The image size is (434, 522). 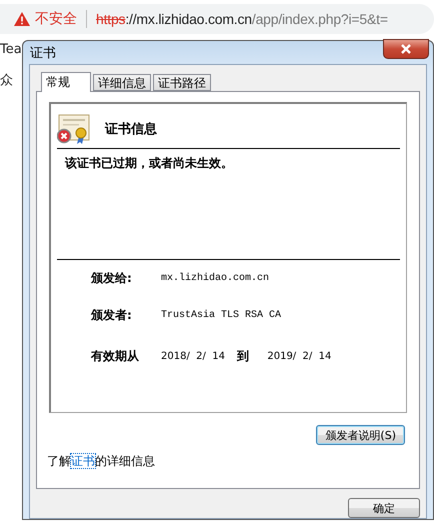 I want to click on issuer-statement-button: 颁发者说明(S), so click(x=360, y=435).